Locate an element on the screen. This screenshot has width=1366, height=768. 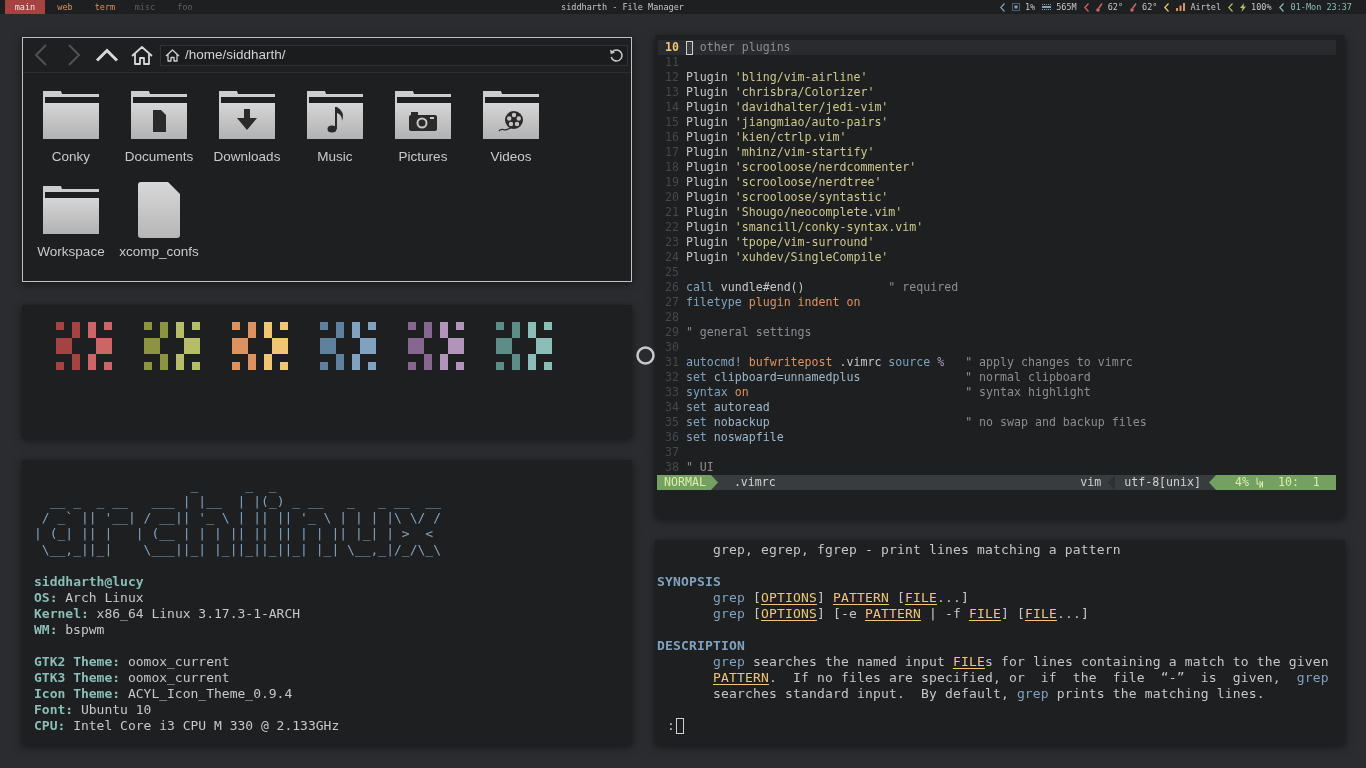
file-icon is located at coordinates (159, 210).